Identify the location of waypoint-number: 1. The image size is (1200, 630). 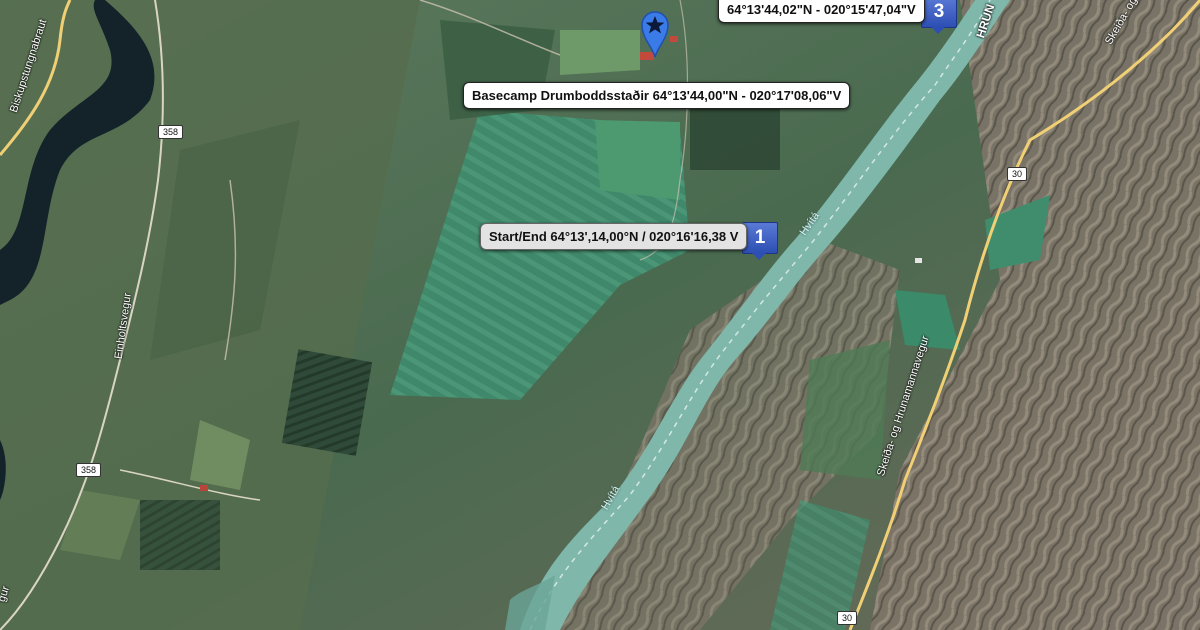
(760, 238).